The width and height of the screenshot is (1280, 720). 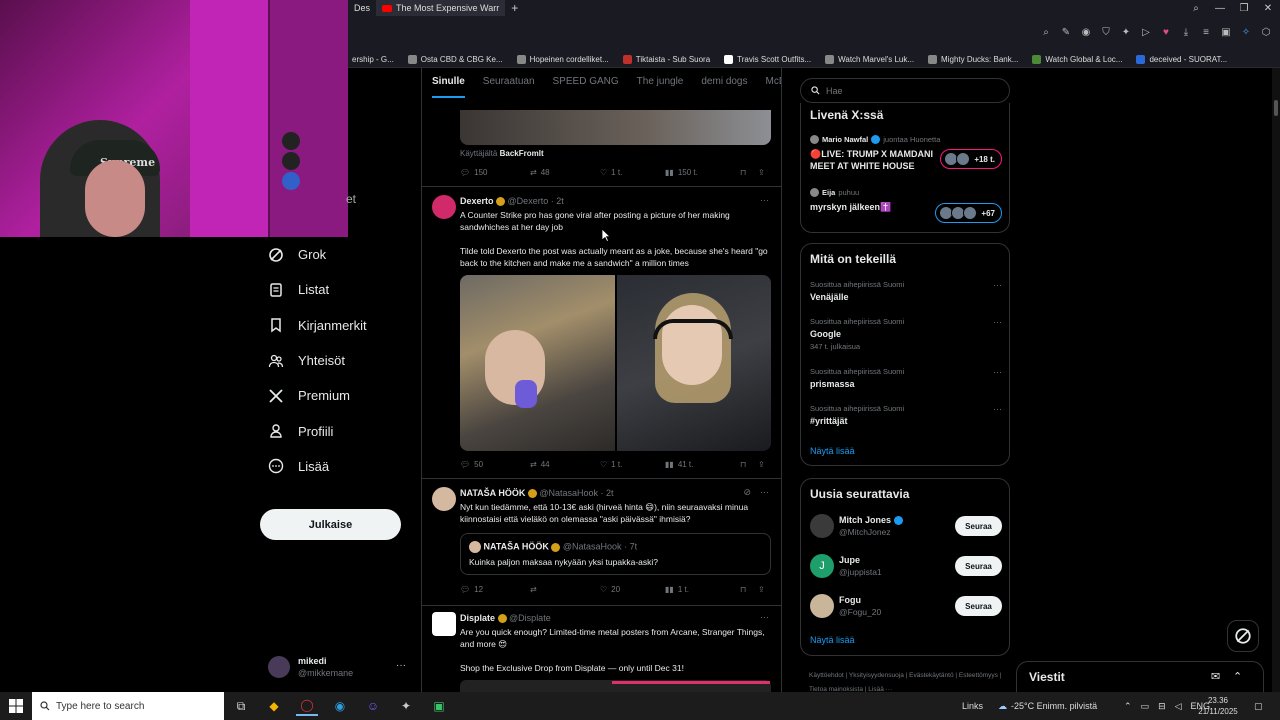 I want to click on tab-the-jungle: The jungle, so click(x=660, y=90).